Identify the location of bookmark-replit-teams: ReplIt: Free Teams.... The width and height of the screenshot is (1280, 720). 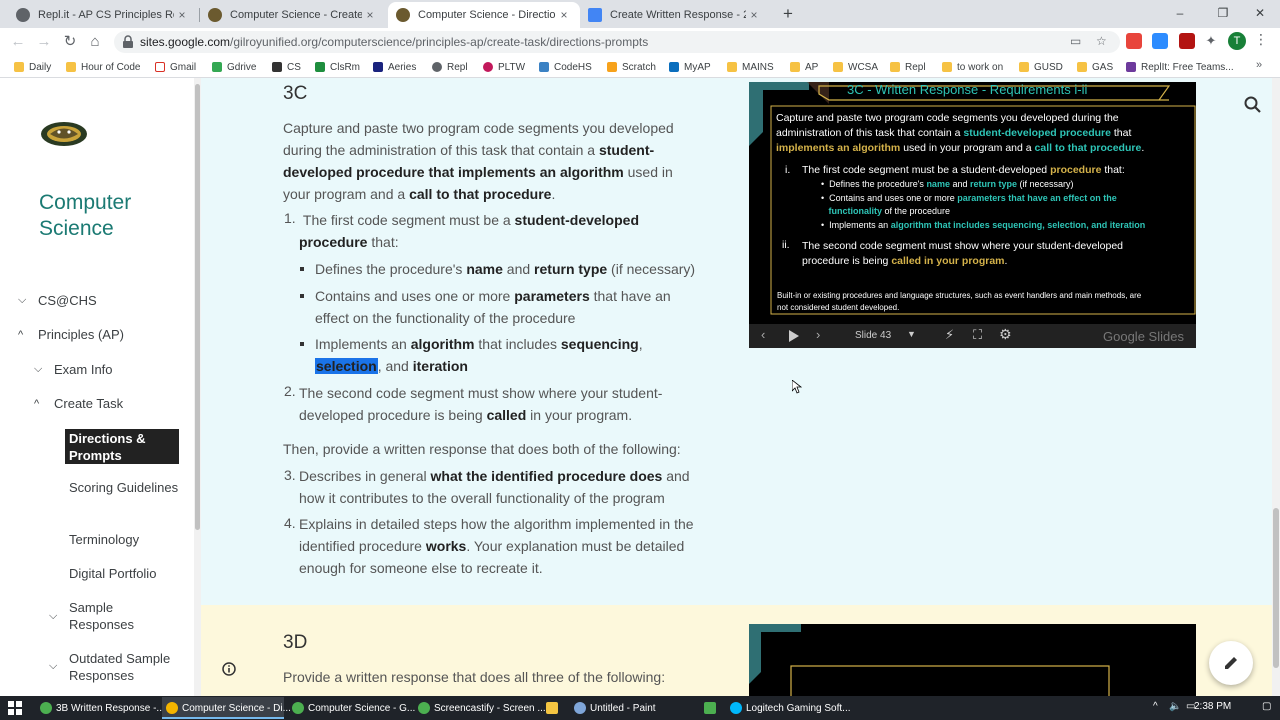
(1180, 67).